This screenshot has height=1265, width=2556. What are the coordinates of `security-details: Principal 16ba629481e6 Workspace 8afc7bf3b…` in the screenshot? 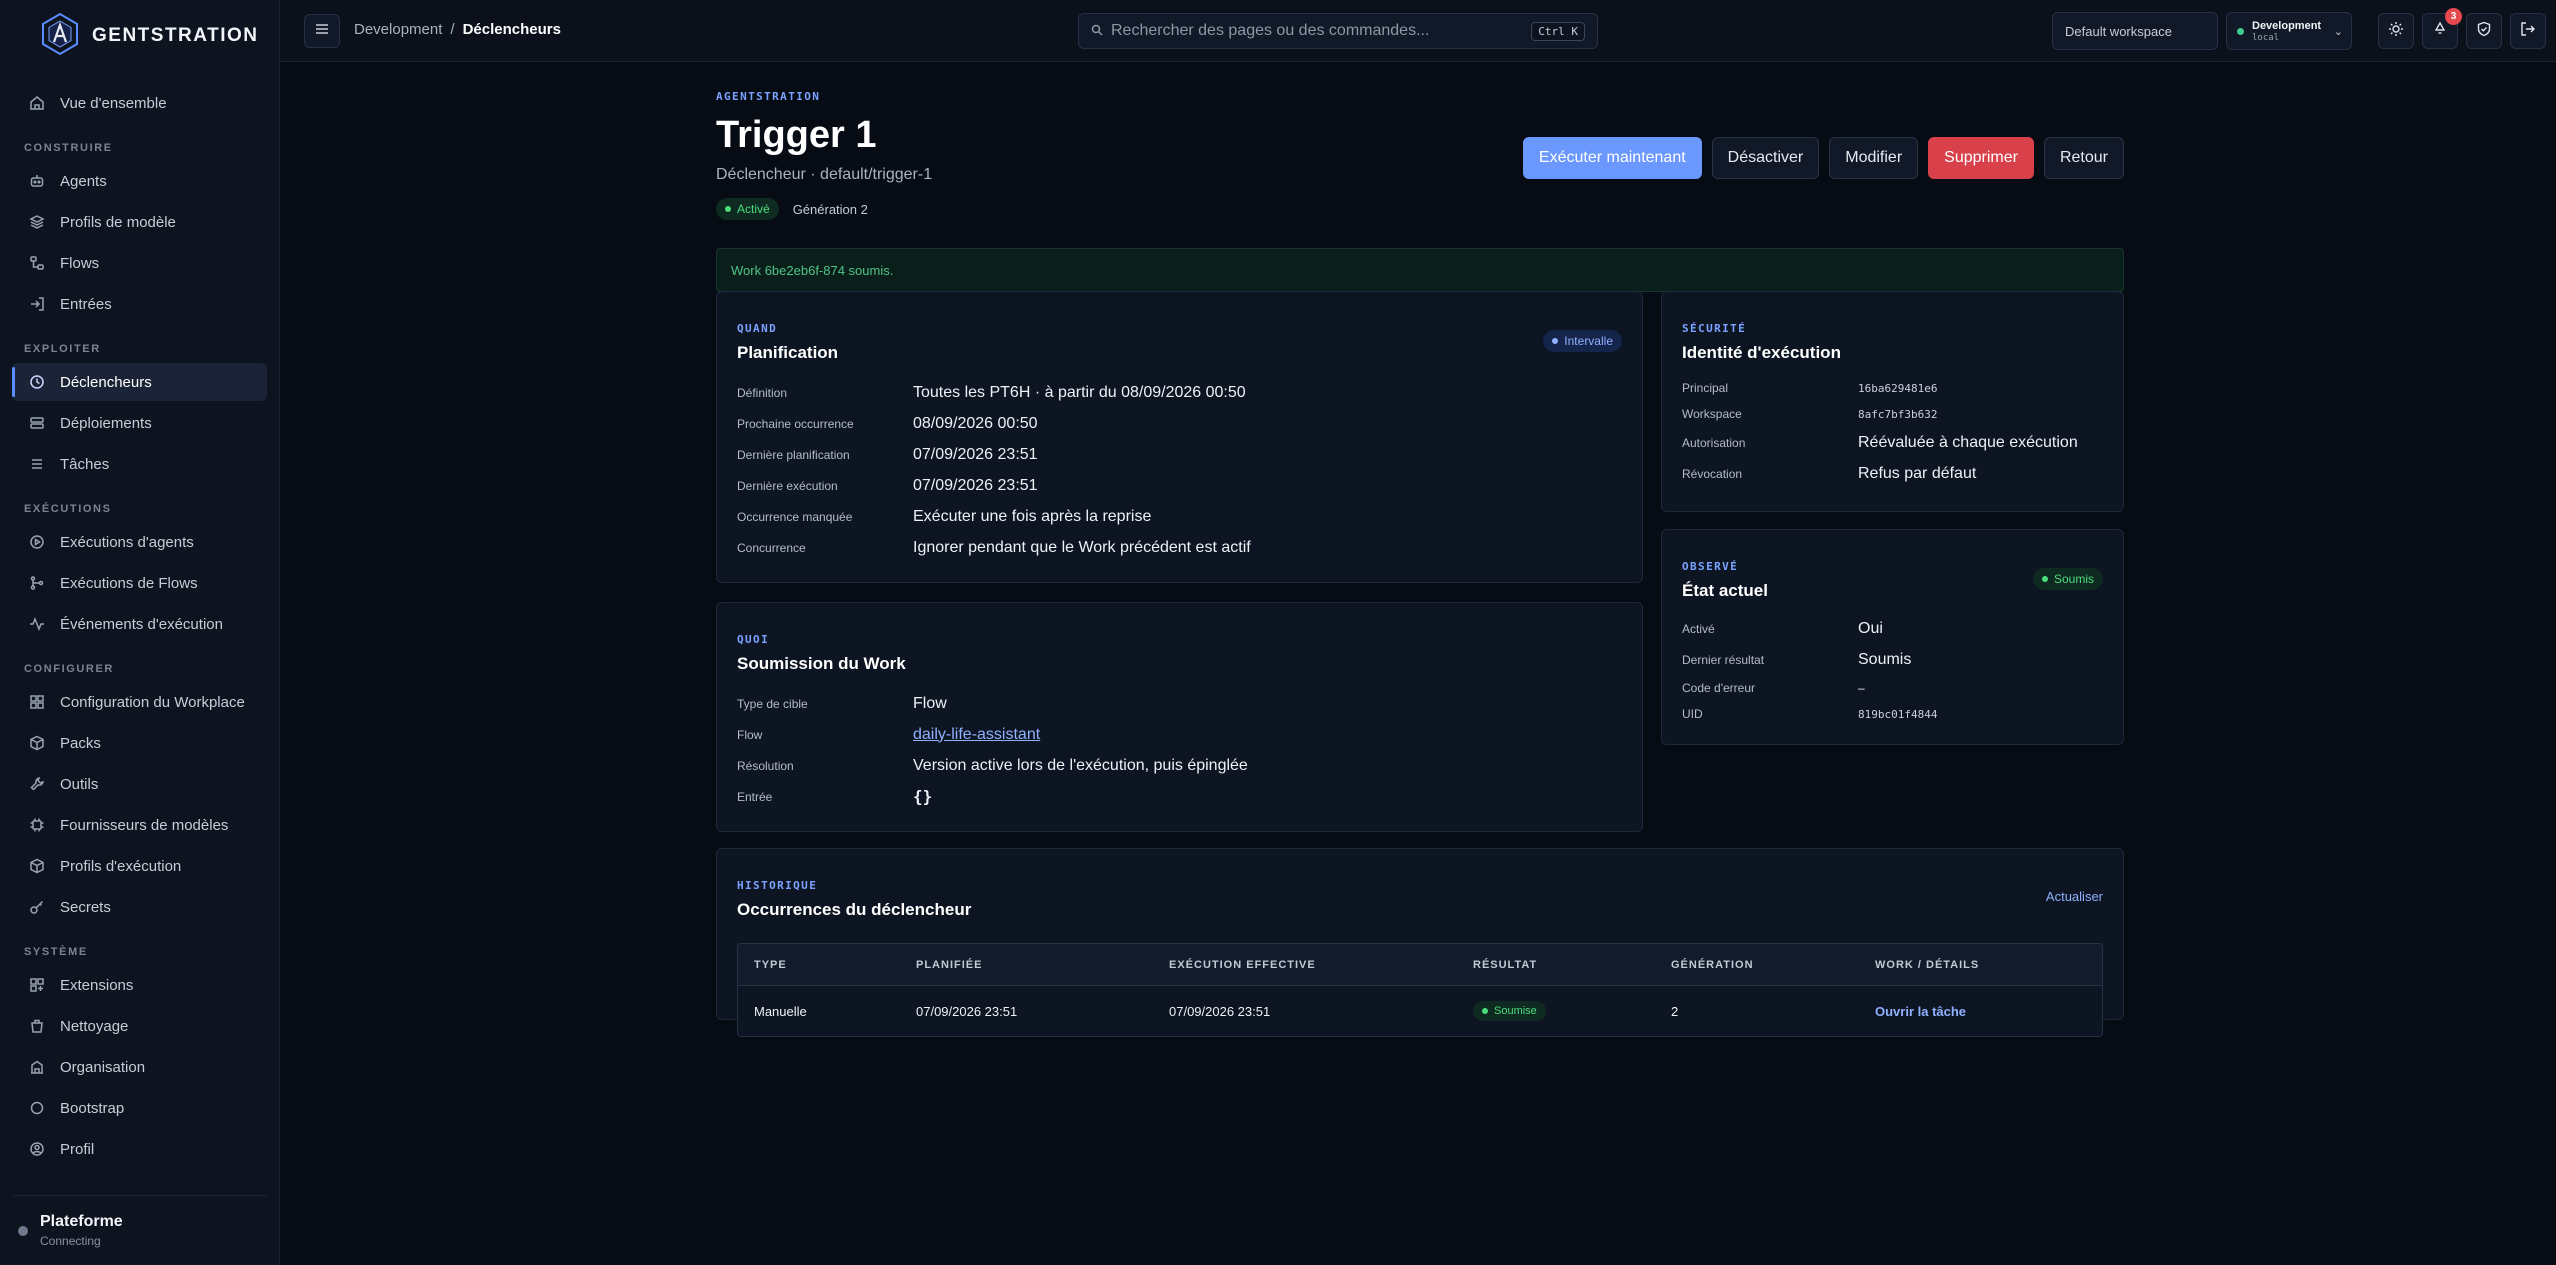 It's located at (1892, 432).